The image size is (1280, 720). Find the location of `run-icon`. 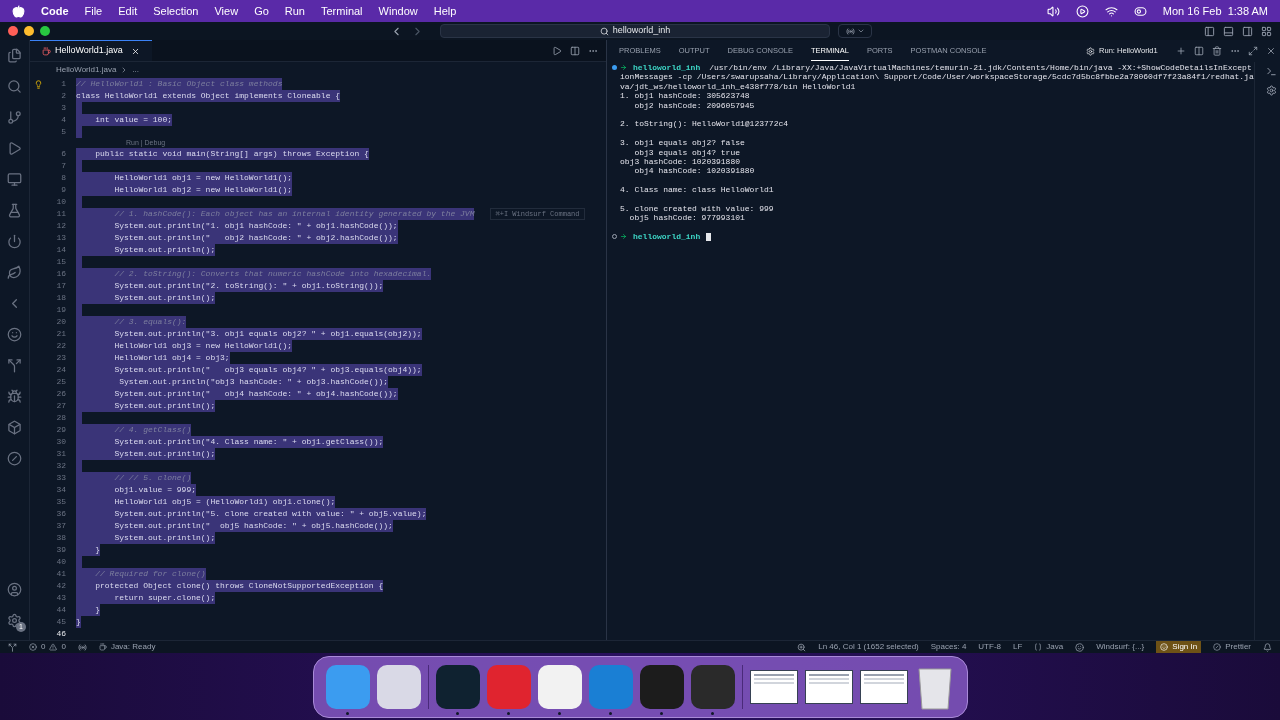

run-icon is located at coordinates (557, 50).